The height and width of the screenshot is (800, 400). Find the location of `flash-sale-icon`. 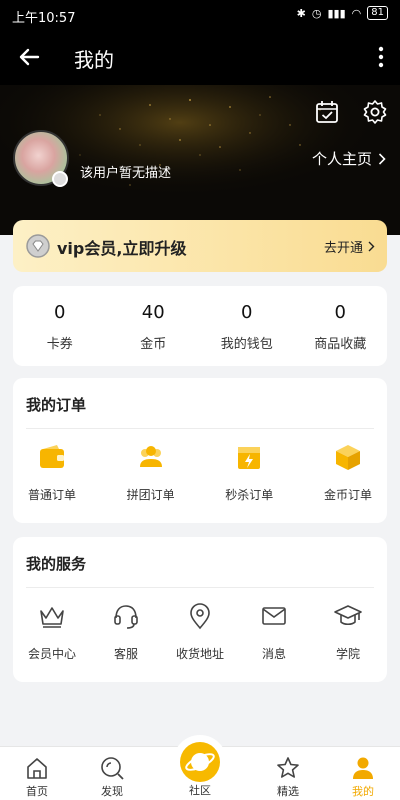

flash-sale-icon is located at coordinates (249, 458).